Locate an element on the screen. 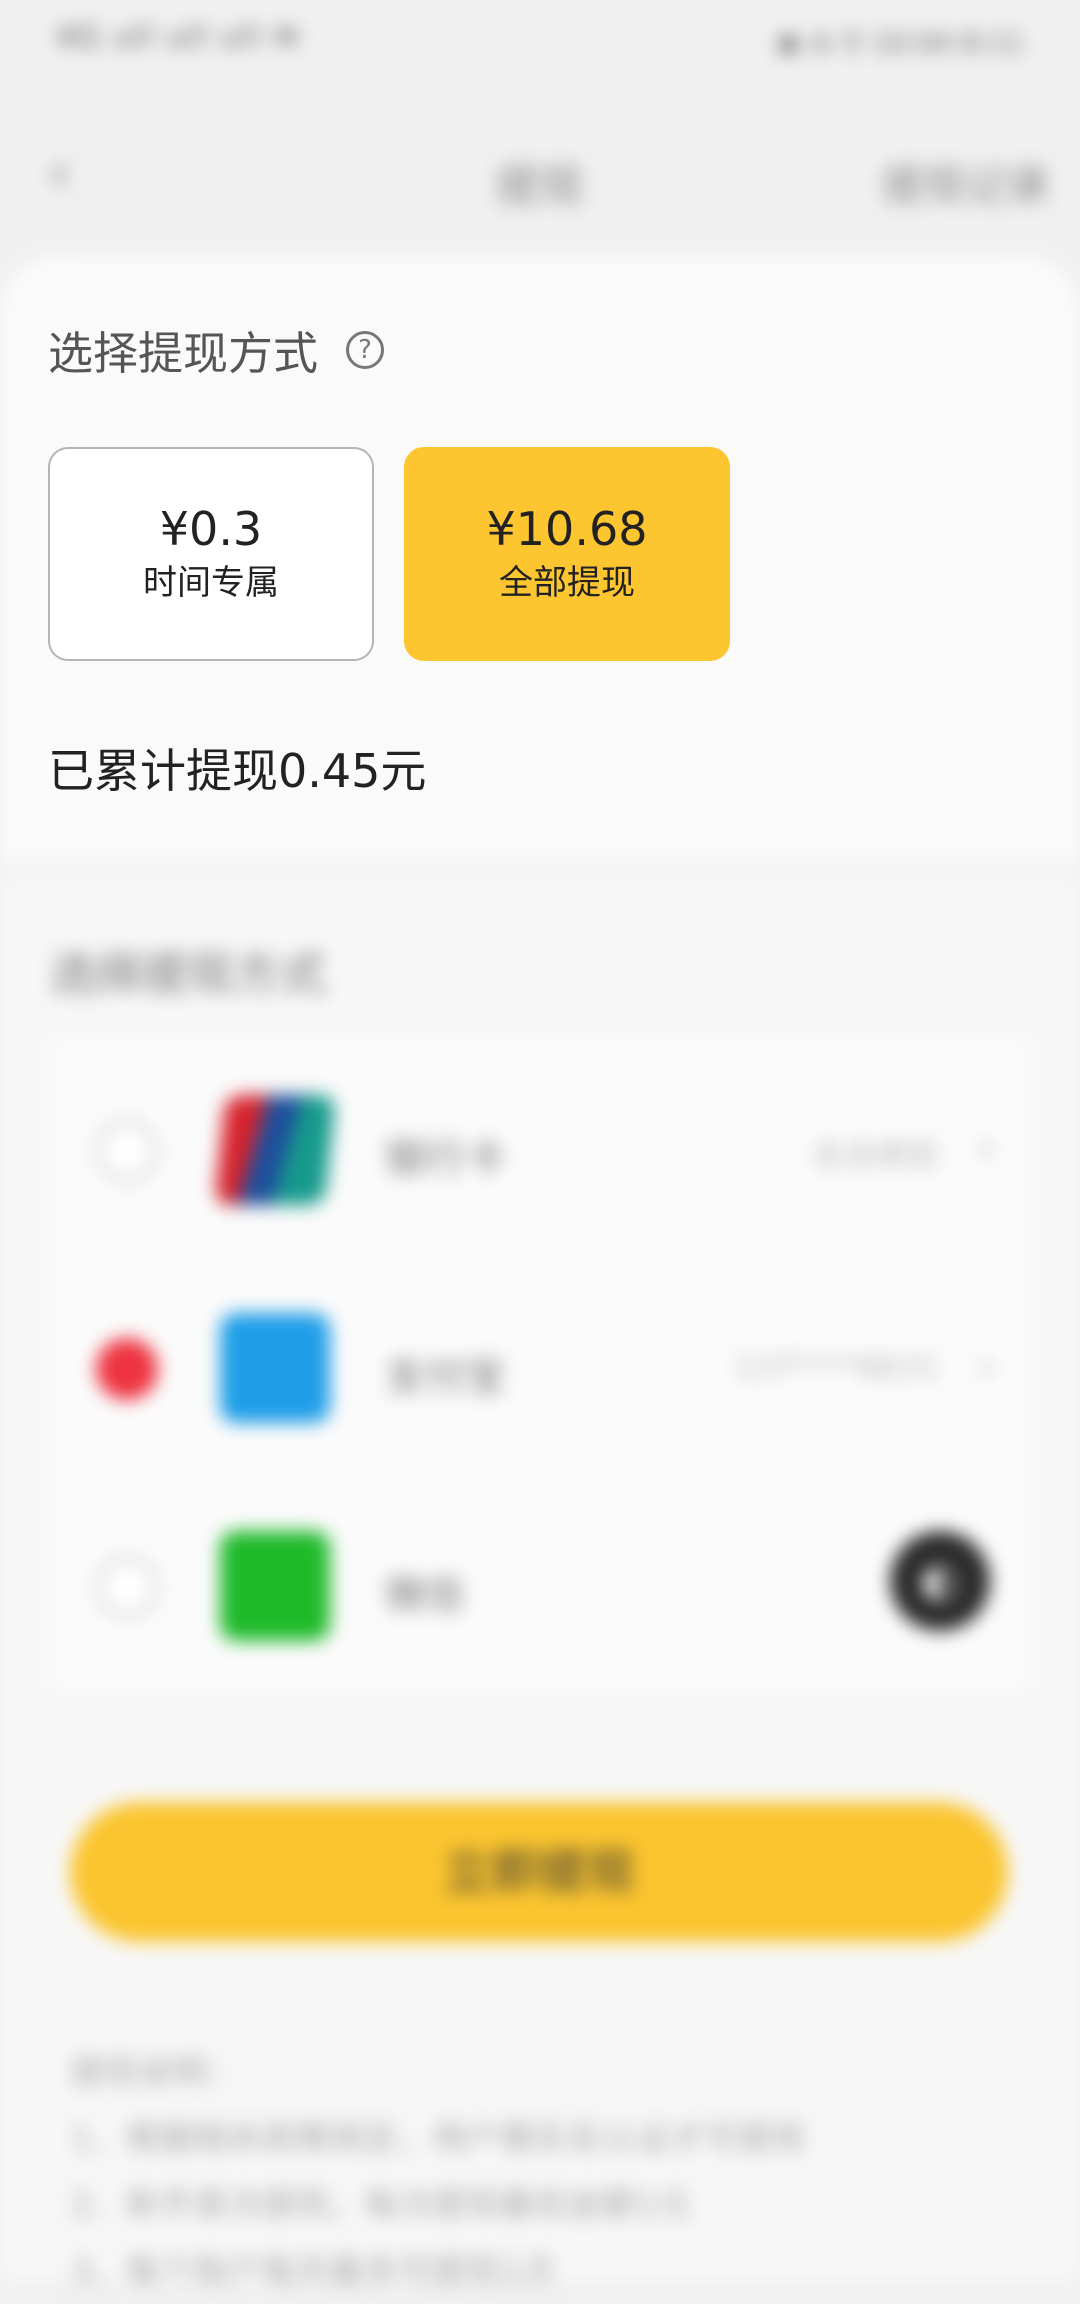  method-row-bank-card: 银行卡 去去绑定 › is located at coordinates (540, 1149).